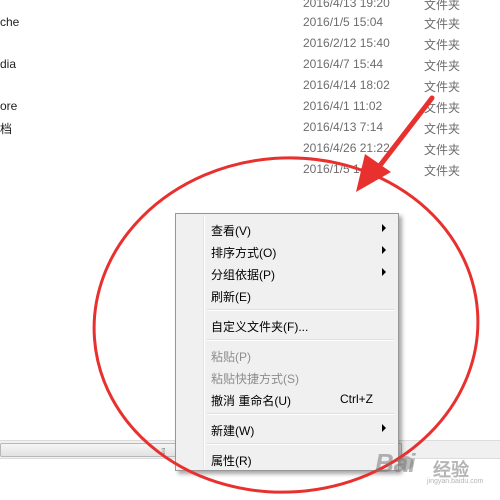  What do you see at coordinates (10, 22) in the screenshot?
I see `file-name: che` at bounding box center [10, 22].